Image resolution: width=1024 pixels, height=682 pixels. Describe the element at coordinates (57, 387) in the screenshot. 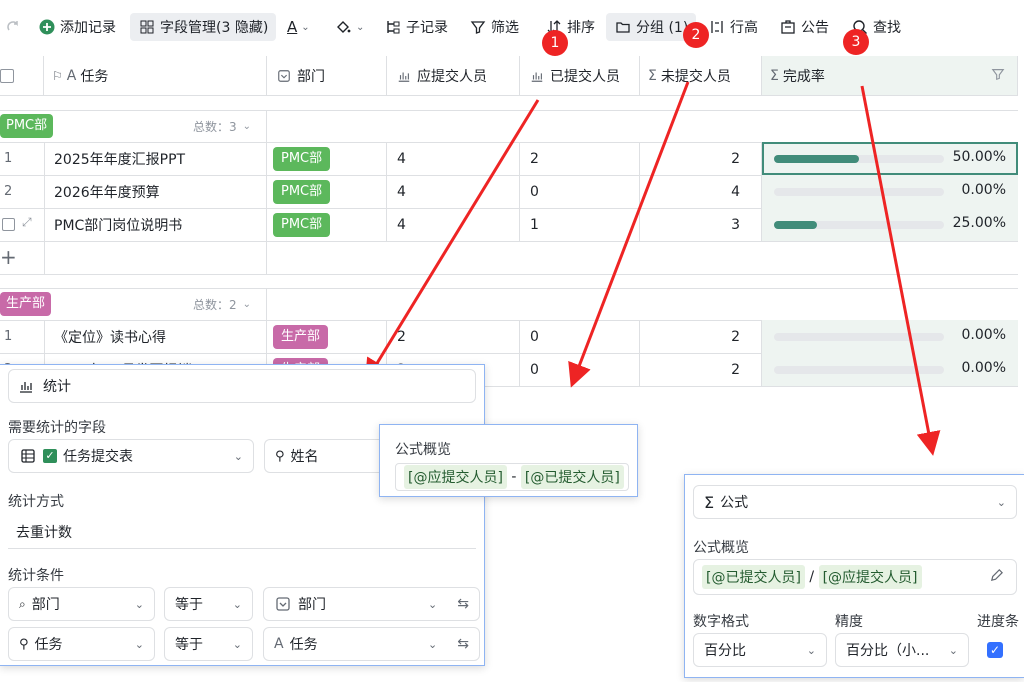

I see `stats-type-label: 统计` at that location.